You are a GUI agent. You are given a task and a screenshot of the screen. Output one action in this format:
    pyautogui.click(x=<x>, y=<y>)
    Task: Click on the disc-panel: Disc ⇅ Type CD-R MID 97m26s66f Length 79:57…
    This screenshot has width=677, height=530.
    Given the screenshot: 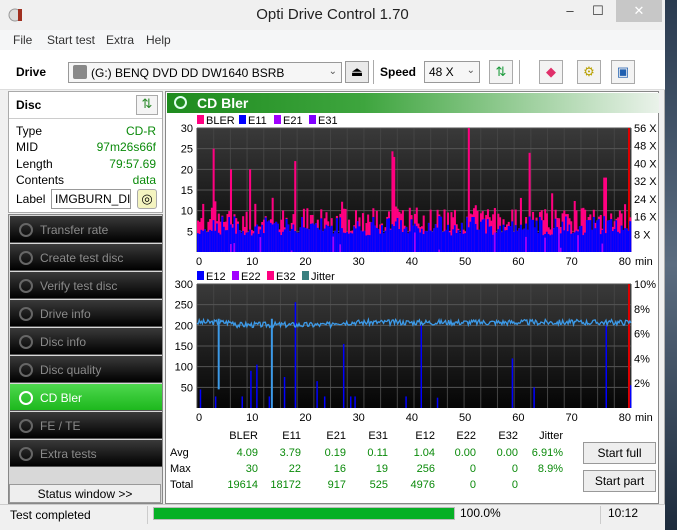 What is the action you would take?
    pyautogui.click(x=85, y=152)
    